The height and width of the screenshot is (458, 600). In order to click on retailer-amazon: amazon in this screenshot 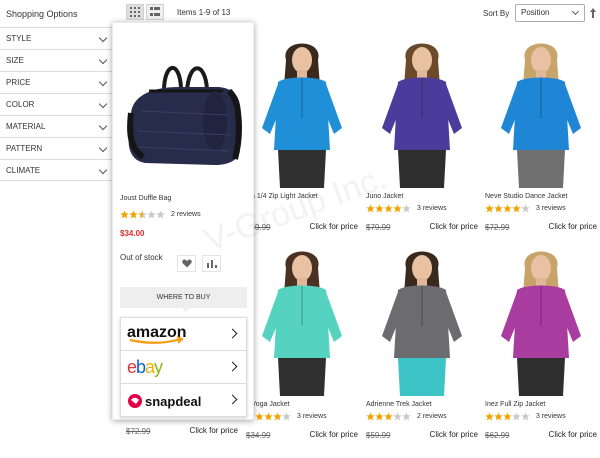, I will do `click(183, 334)`.